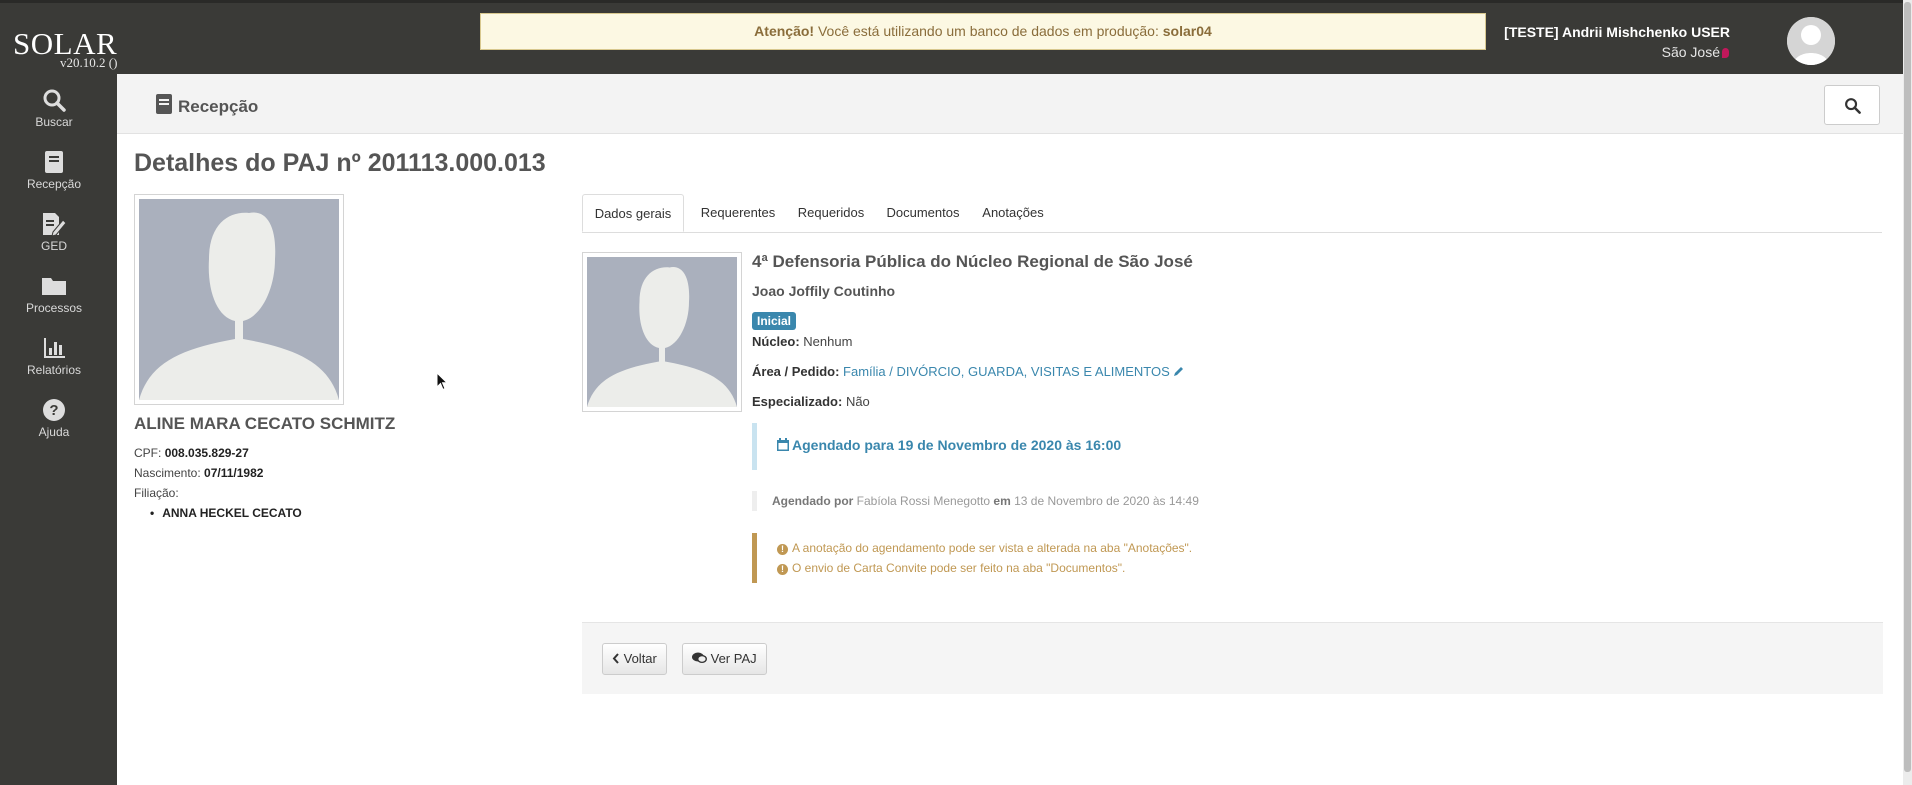 This screenshot has width=1912, height=785. I want to click on tab-documentos: Documentos, so click(923, 213).